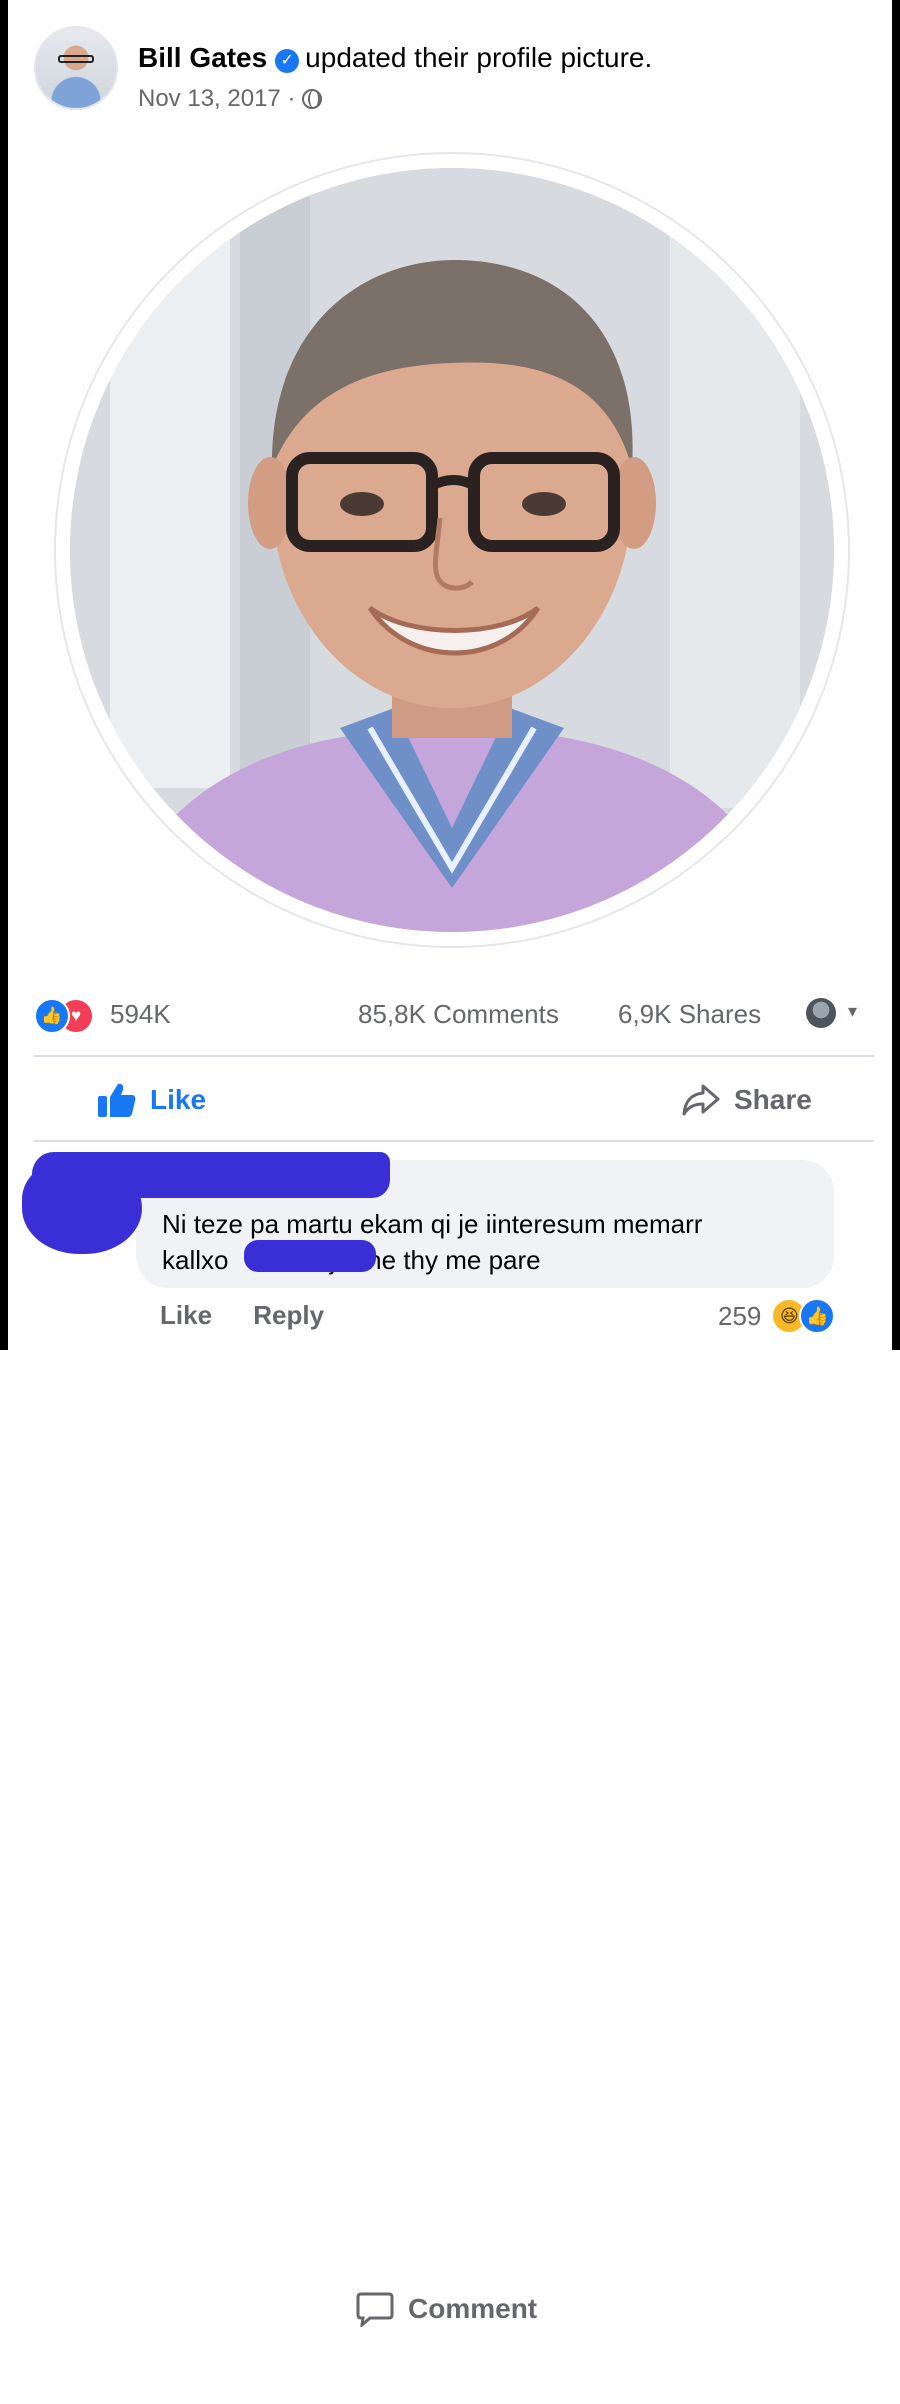  What do you see at coordinates (76, 68) in the screenshot?
I see `author-avatar` at bounding box center [76, 68].